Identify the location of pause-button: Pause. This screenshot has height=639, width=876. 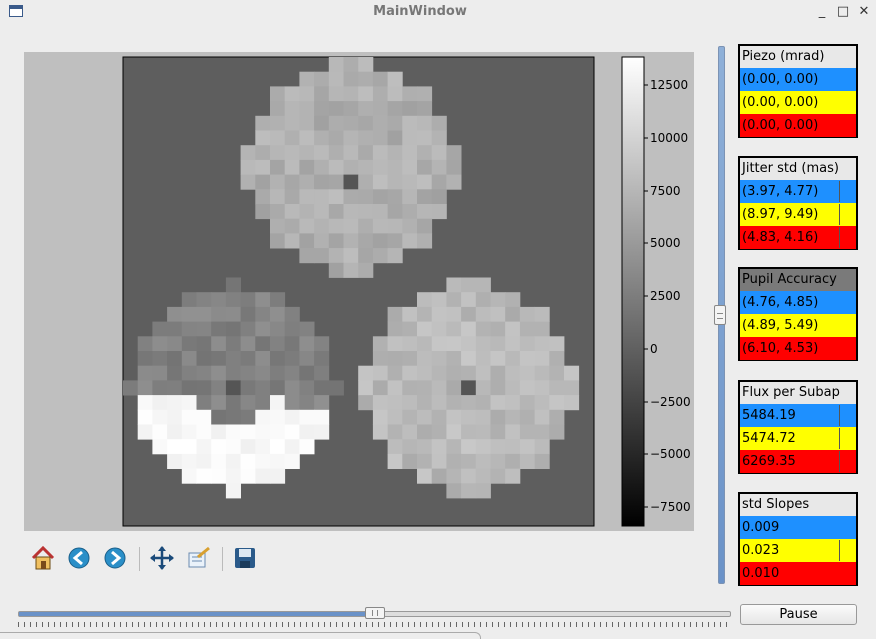
(798, 614).